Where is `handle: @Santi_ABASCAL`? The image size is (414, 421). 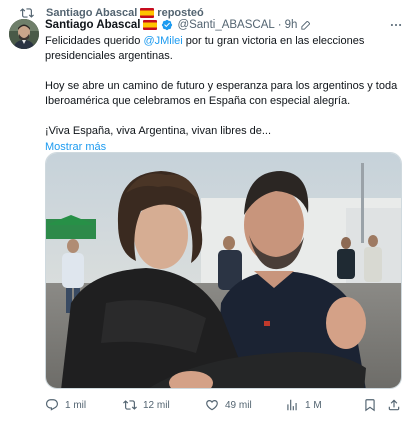 handle: @Santi_ABASCAL is located at coordinates (225, 25).